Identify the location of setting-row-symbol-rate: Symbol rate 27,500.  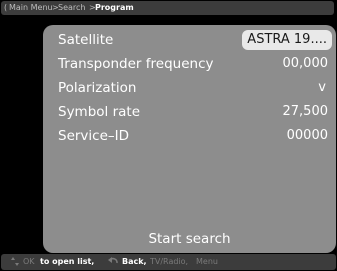
(189, 112).